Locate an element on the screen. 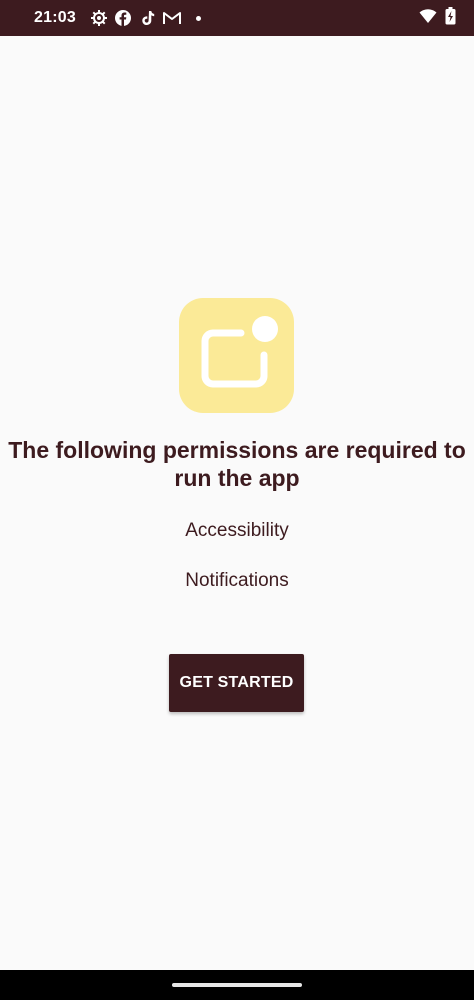 This screenshot has width=474, height=1000. status-right-icons is located at coordinates (437, 18).